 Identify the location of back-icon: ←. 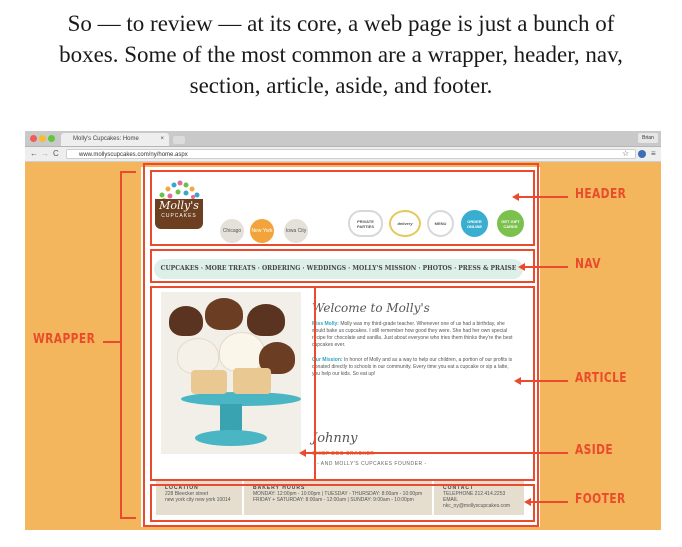
(34, 154).